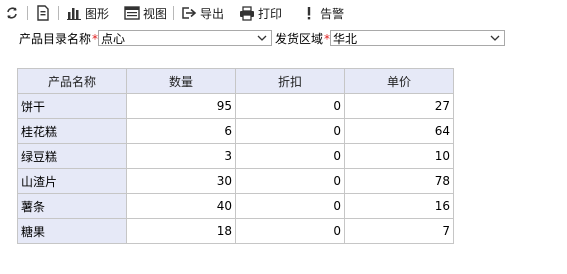 This screenshot has width=567, height=274. I want to click on bar-chart-icon, so click(74, 13).